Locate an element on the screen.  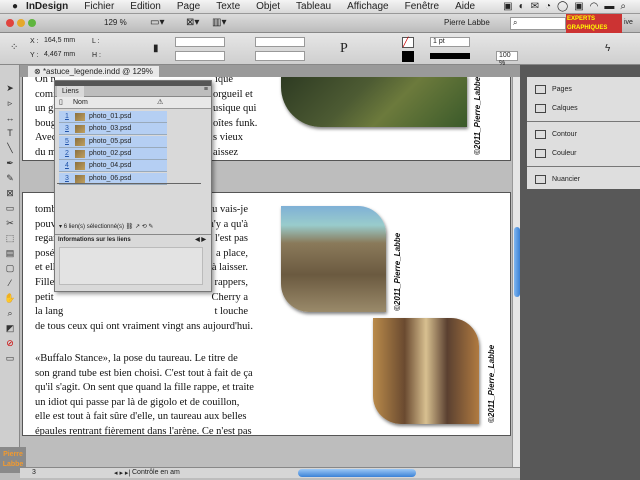
menu-objet: Objet is located at coordinates (268, 6).